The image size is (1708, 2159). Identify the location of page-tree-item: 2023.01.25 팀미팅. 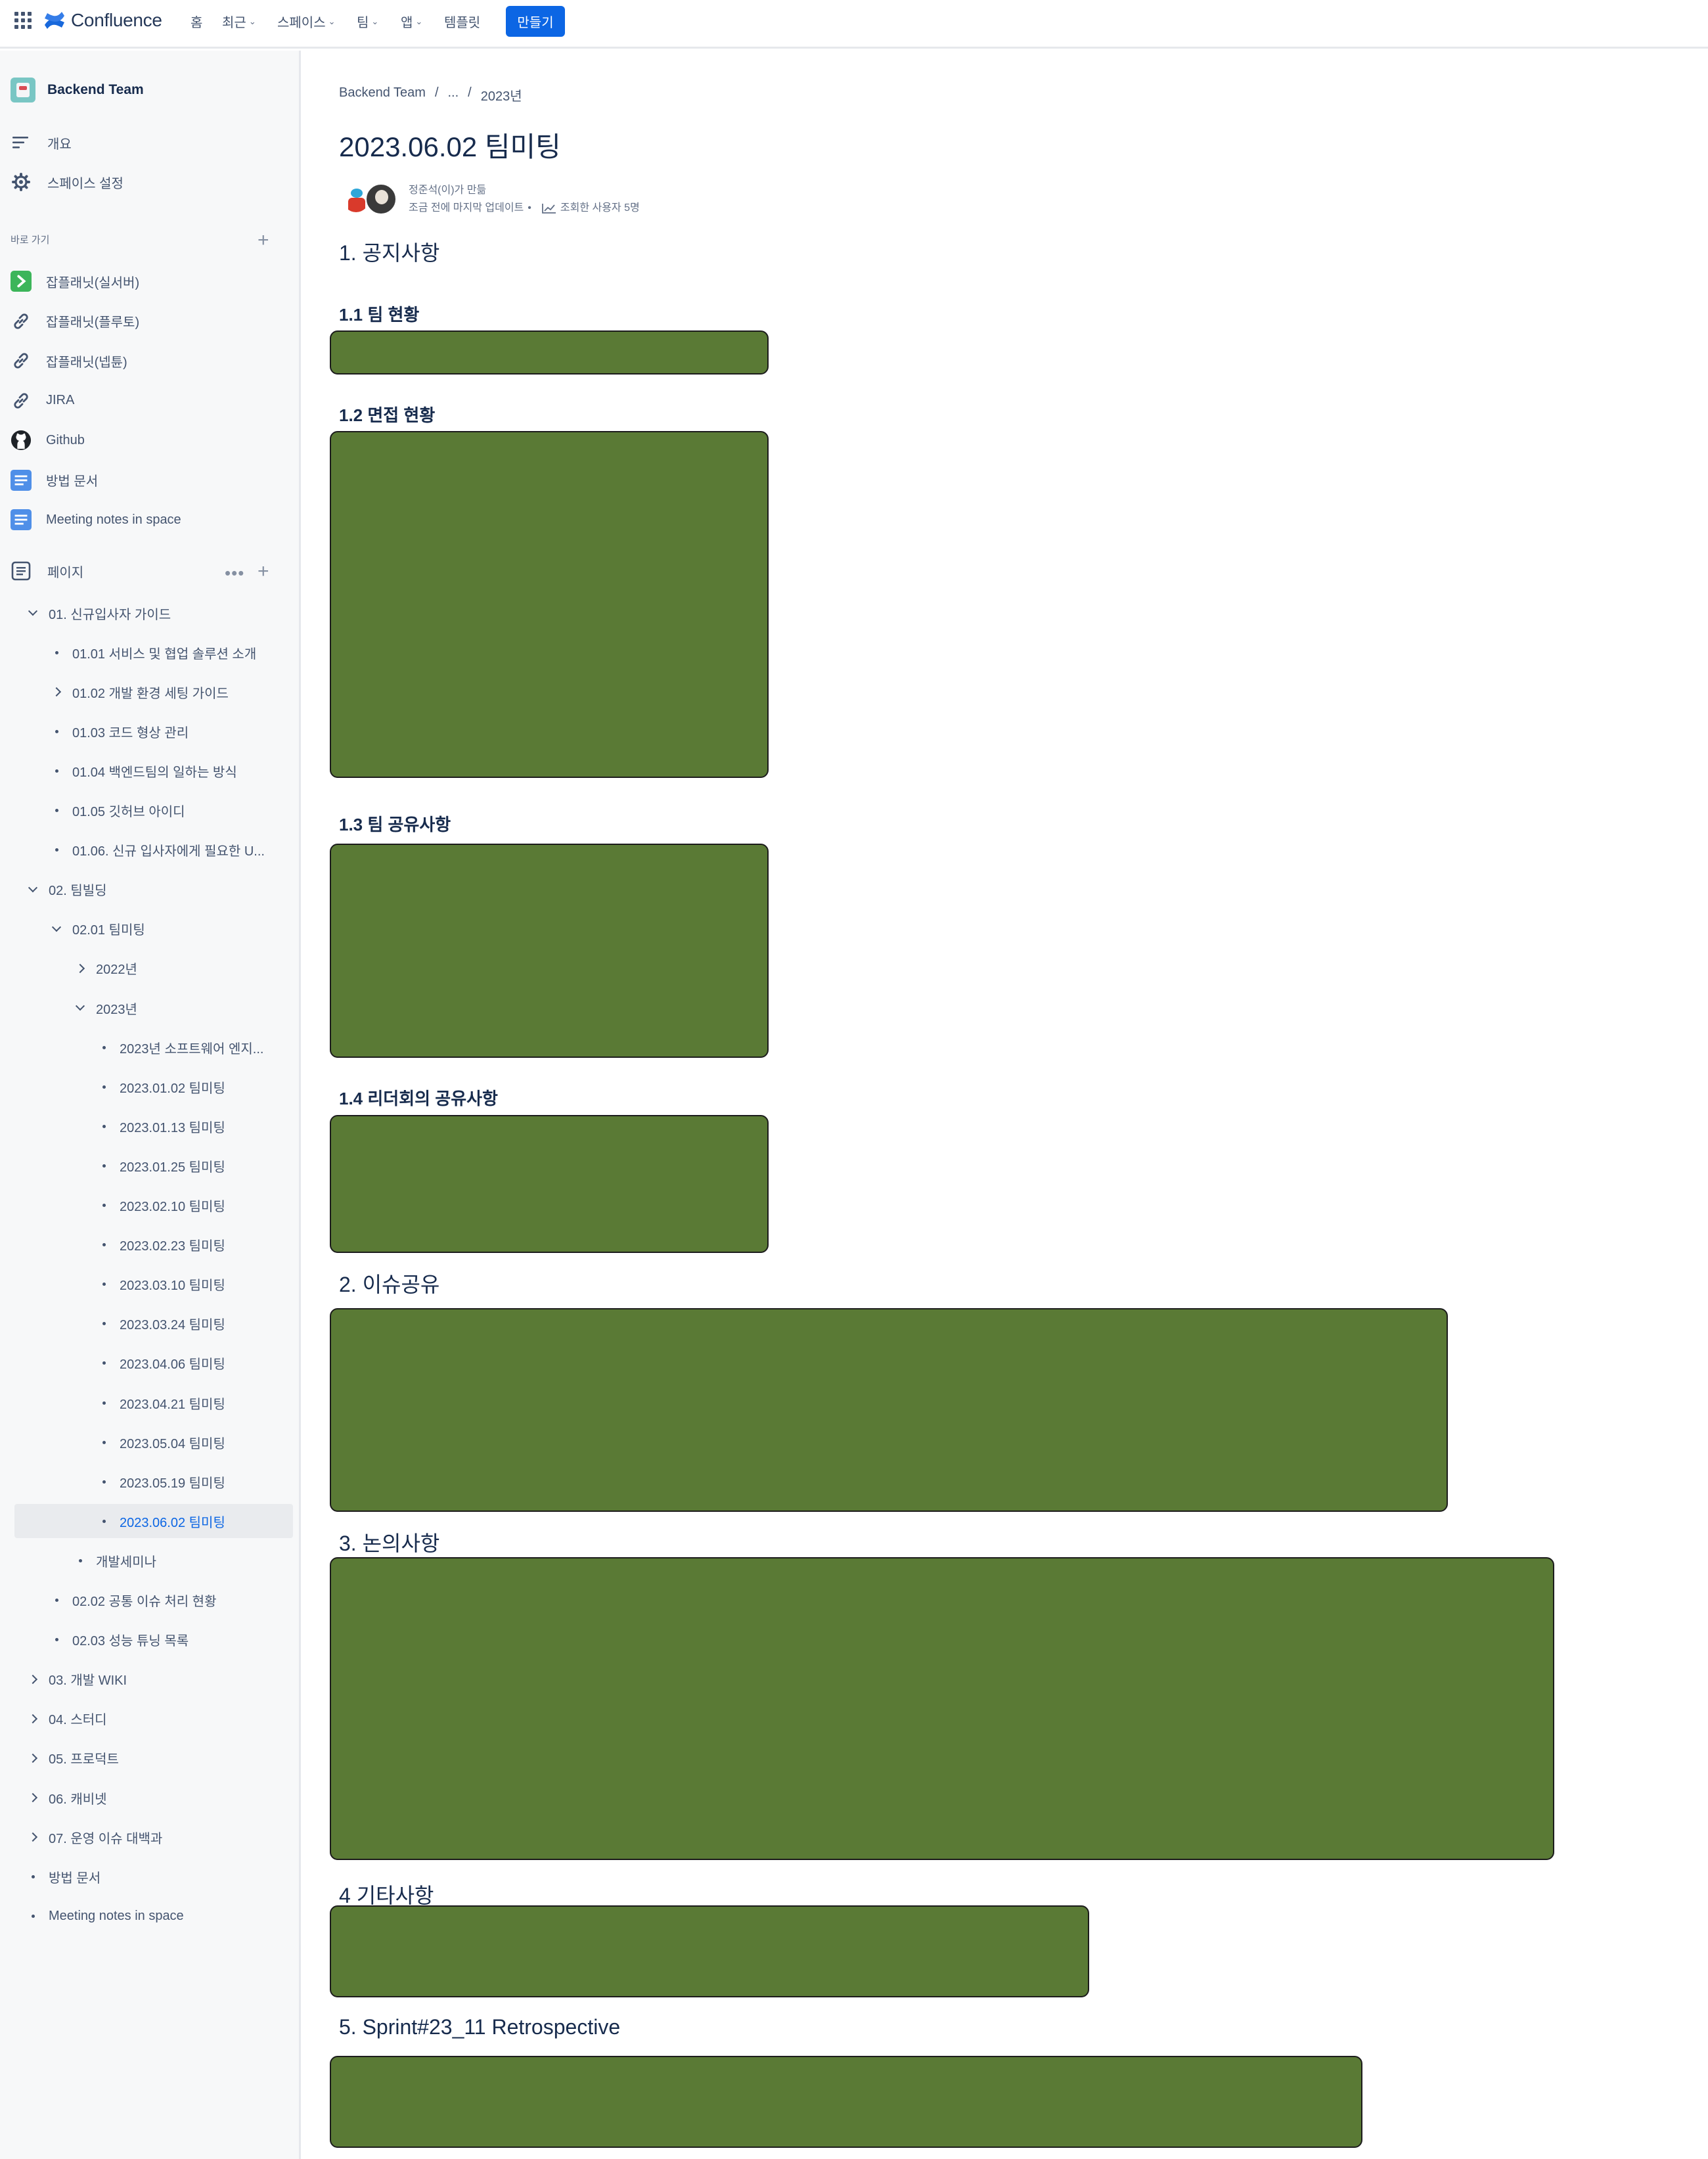
(150, 1165).